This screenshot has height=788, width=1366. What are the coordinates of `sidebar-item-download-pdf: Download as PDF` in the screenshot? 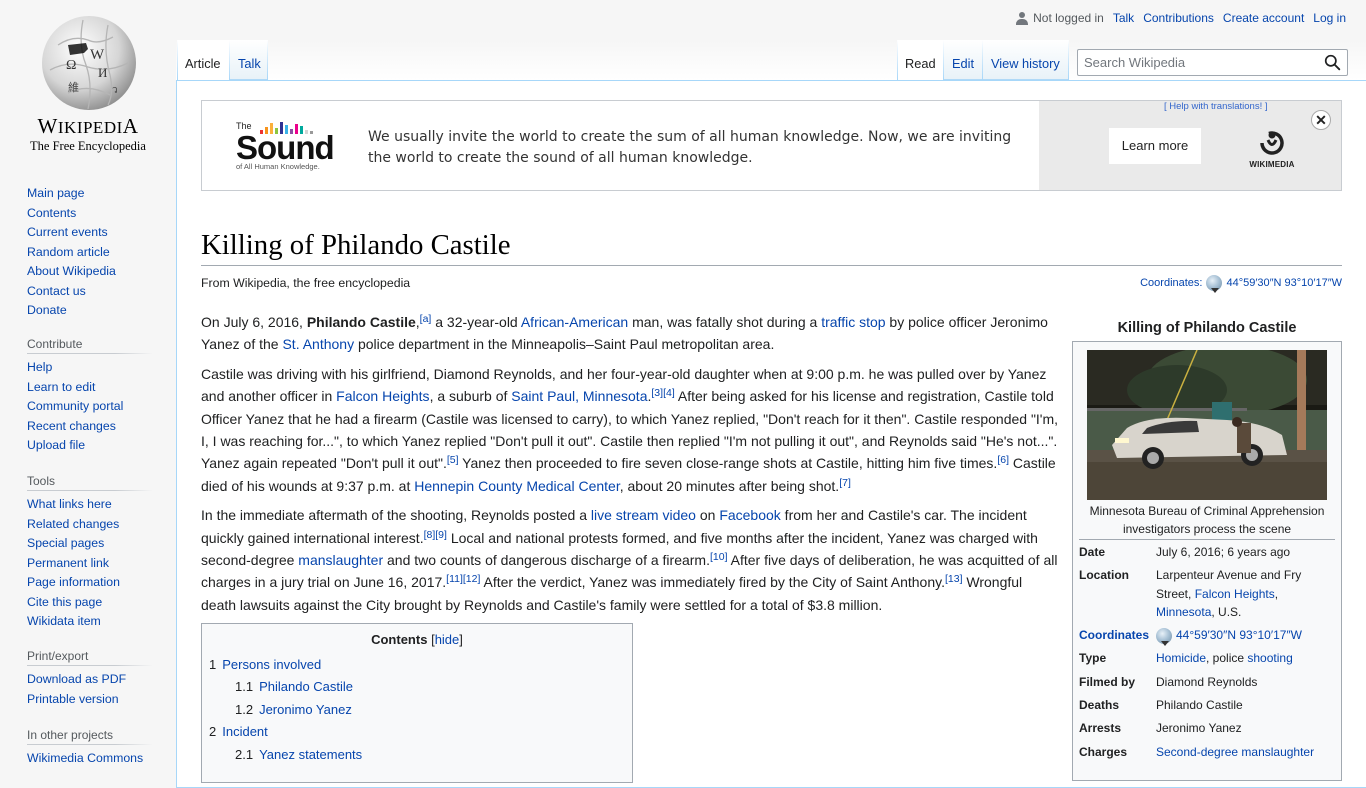 It's located at (76, 679).